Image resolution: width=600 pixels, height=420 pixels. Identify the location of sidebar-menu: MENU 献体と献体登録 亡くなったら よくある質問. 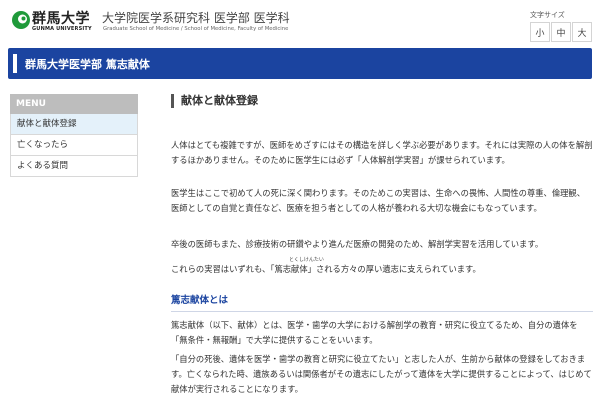
(74, 135).